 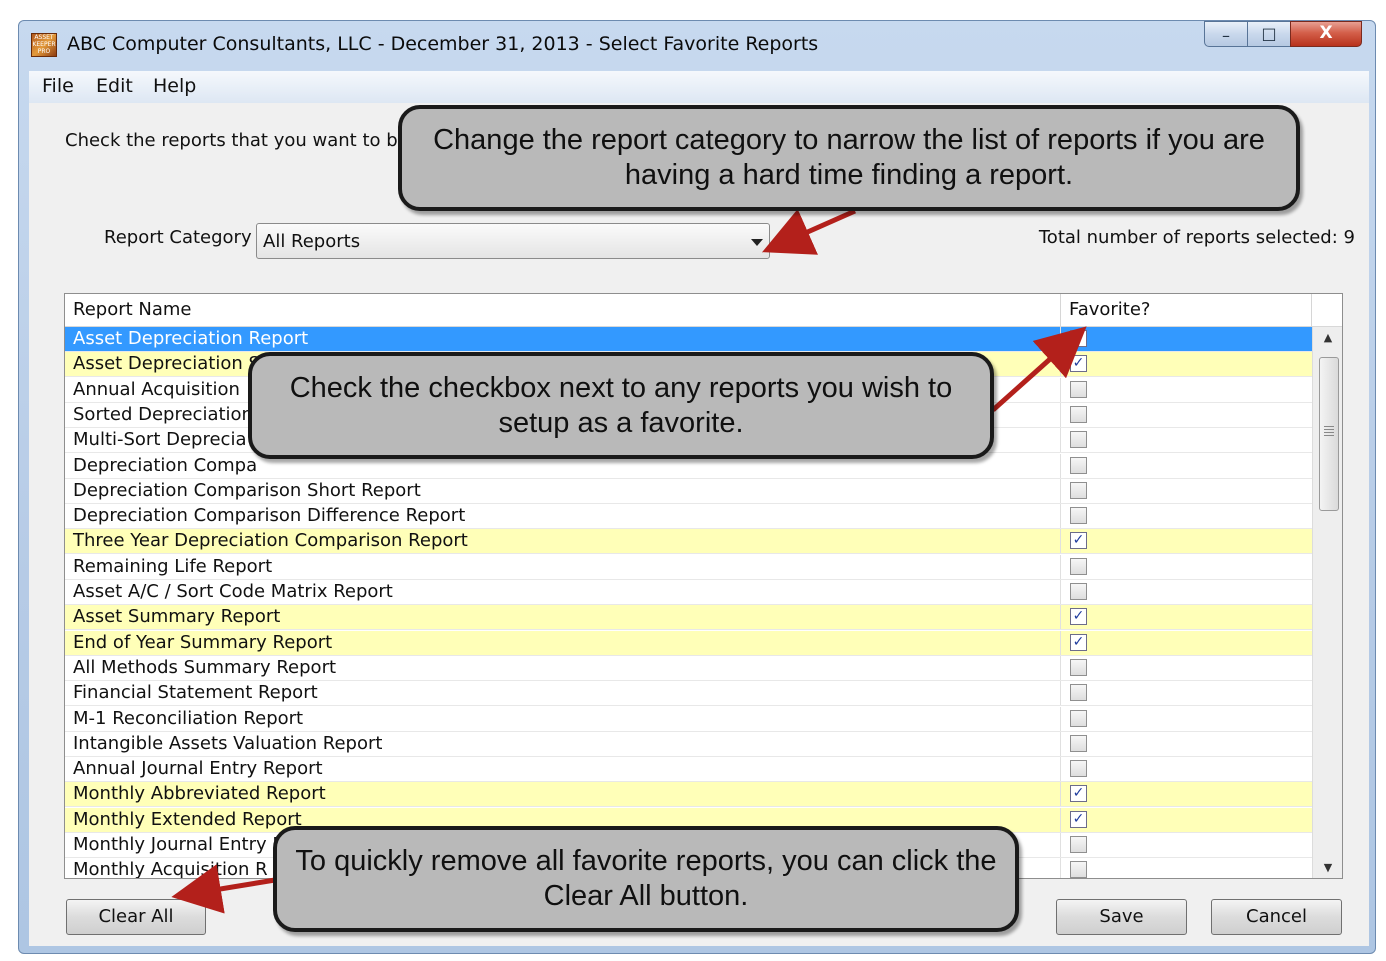 I want to click on report-name-cell: Financial Statement Report, so click(x=195, y=693).